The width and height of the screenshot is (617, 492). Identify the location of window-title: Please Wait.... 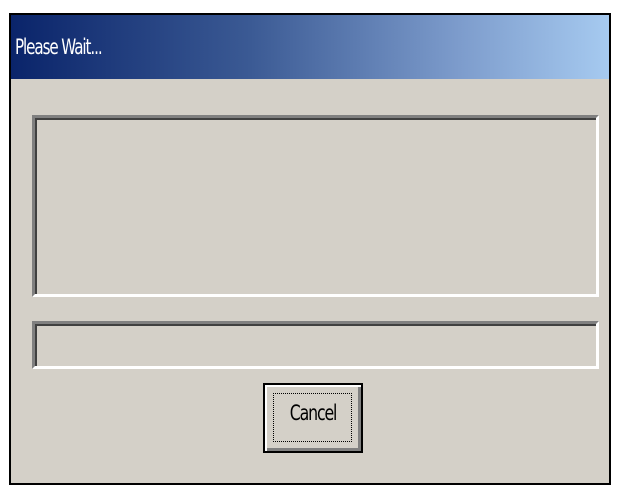
(59, 47).